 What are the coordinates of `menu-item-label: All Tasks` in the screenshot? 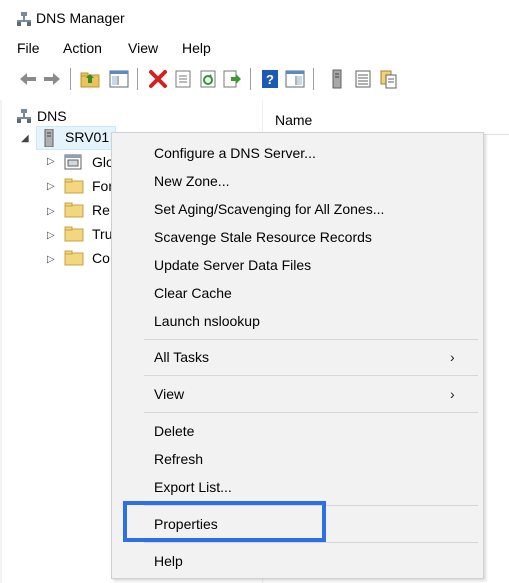 It's located at (181, 357).